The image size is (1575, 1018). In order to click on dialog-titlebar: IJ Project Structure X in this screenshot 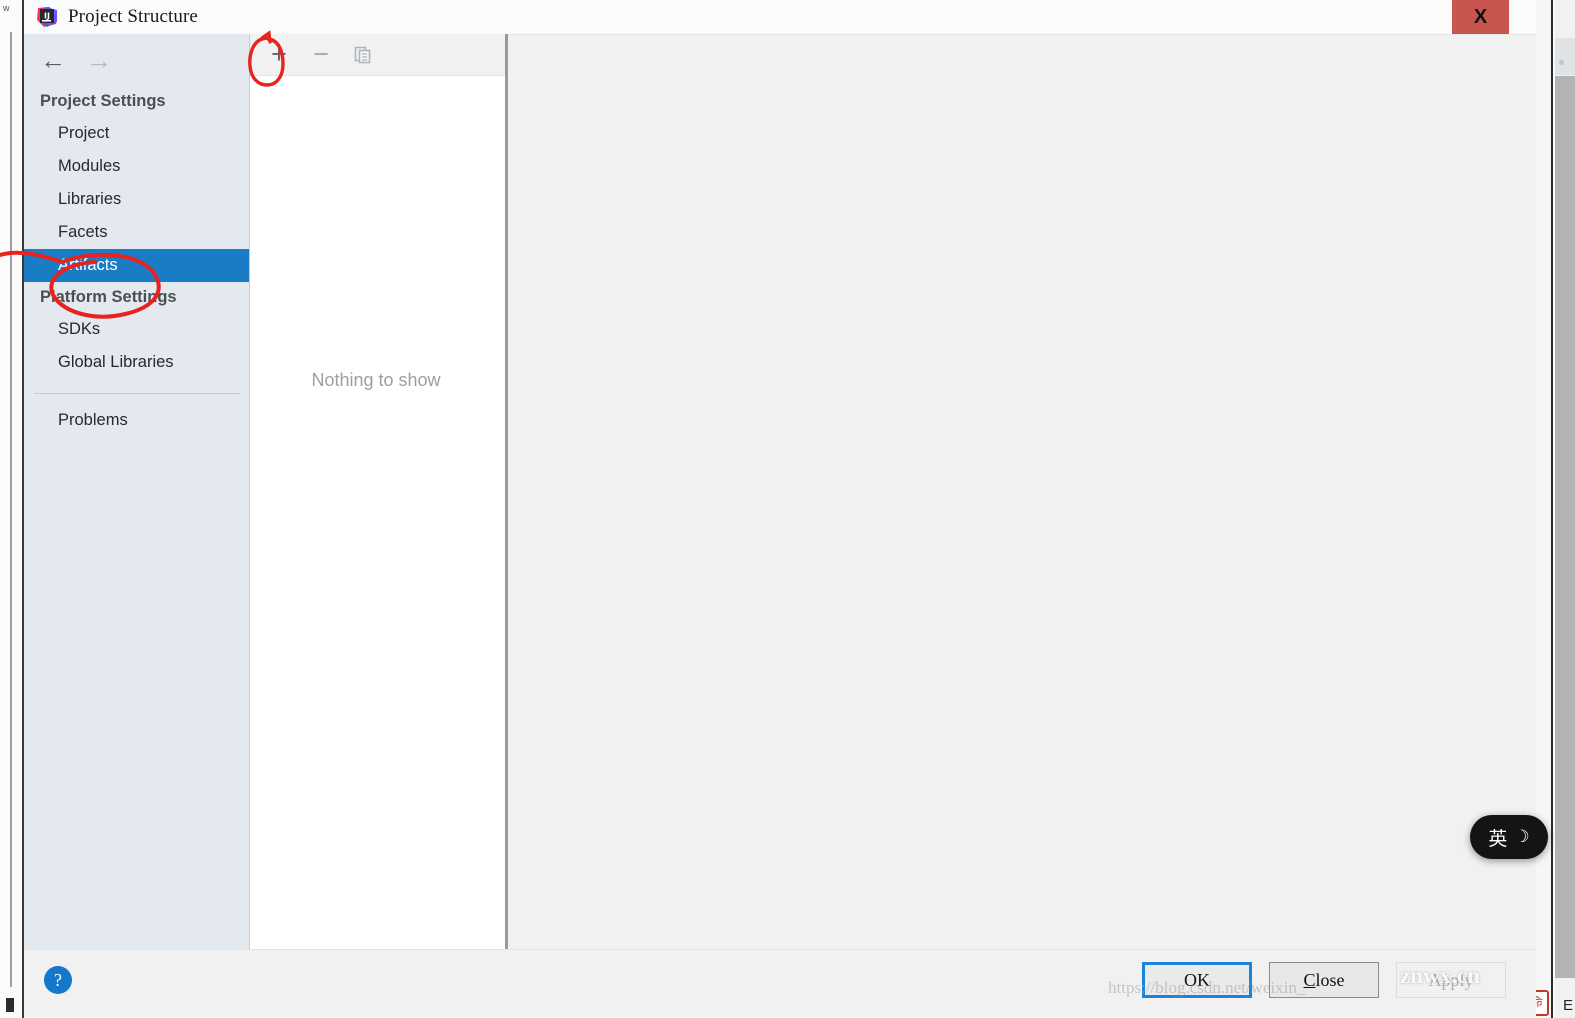, I will do `click(780, 17)`.